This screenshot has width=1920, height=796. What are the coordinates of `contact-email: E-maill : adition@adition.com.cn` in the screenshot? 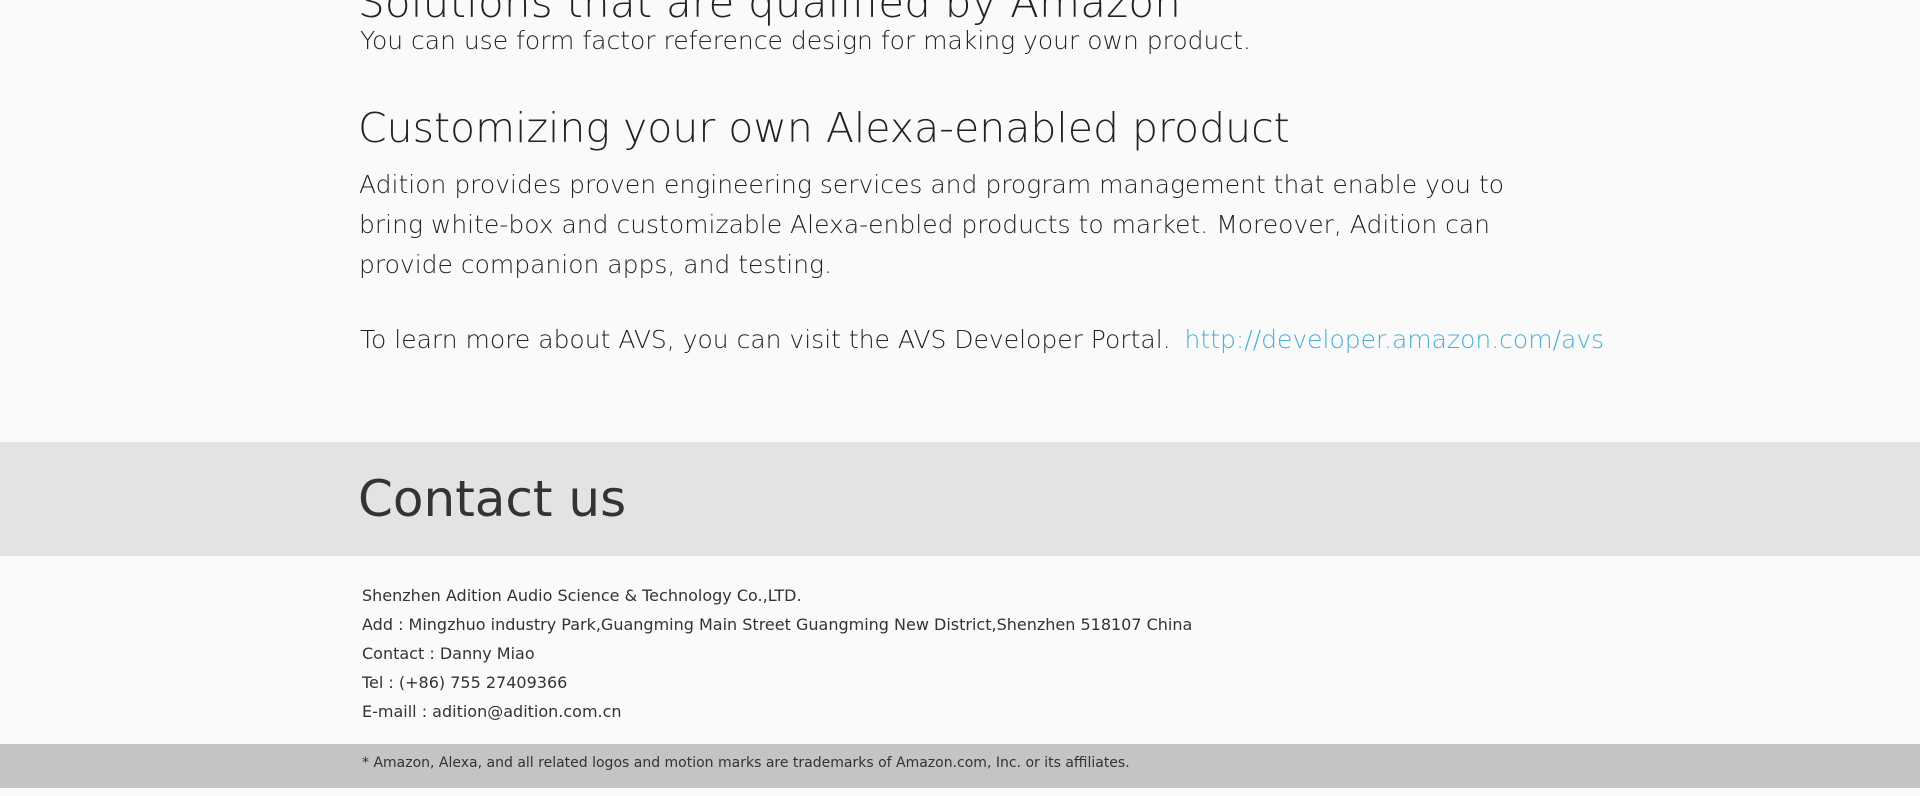 It's located at (492, 711).